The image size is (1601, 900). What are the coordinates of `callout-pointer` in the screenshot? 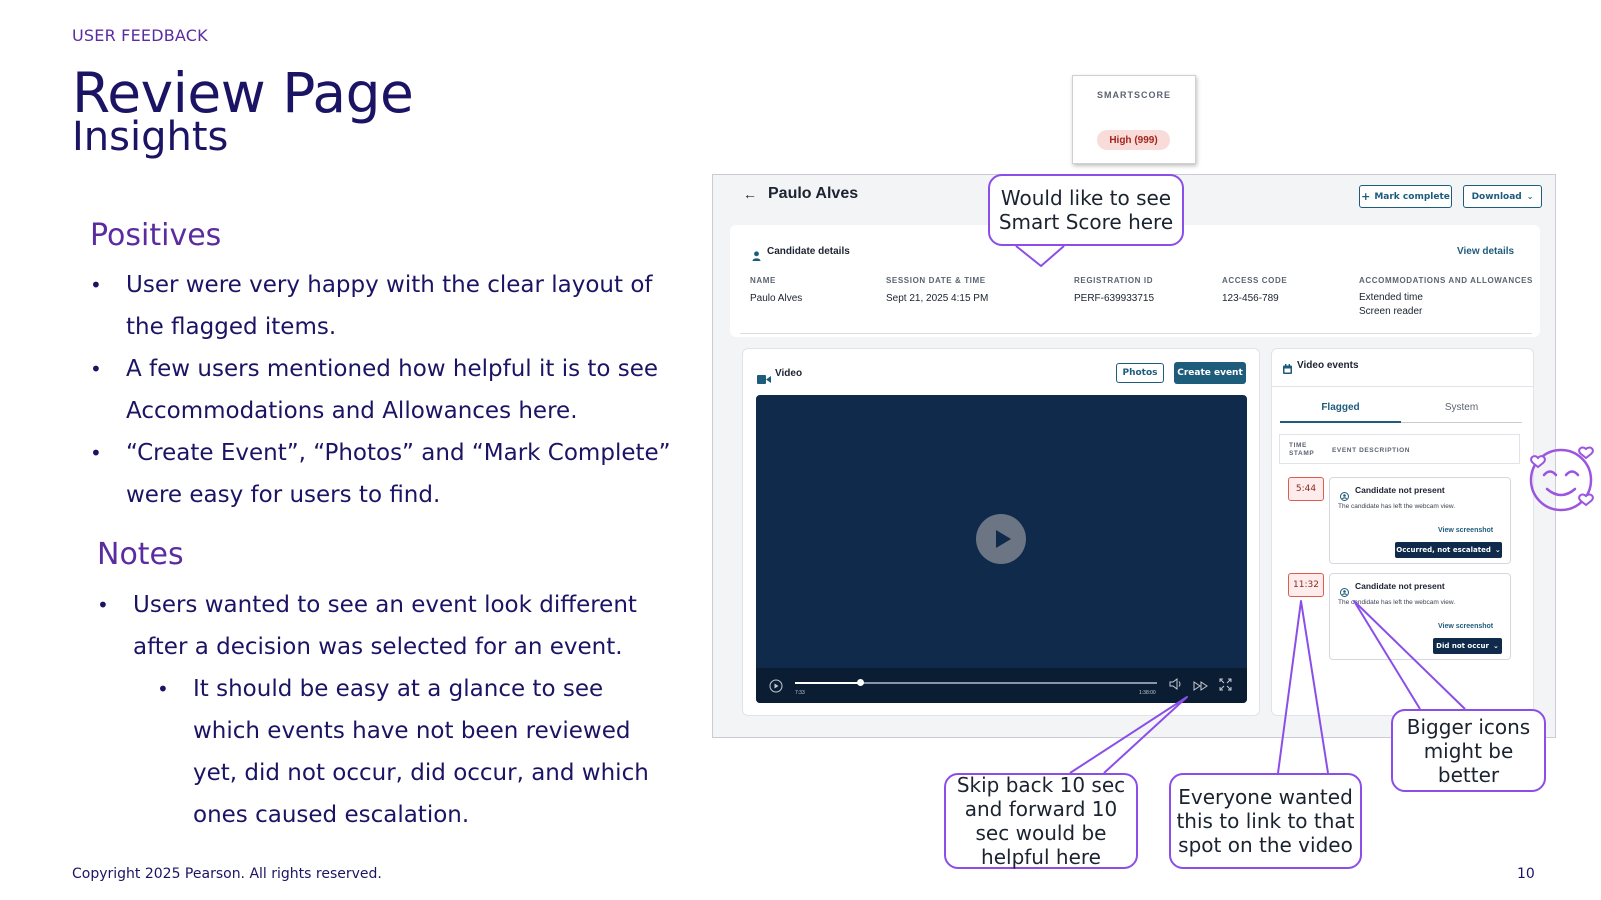 It's located at (1040, 256).